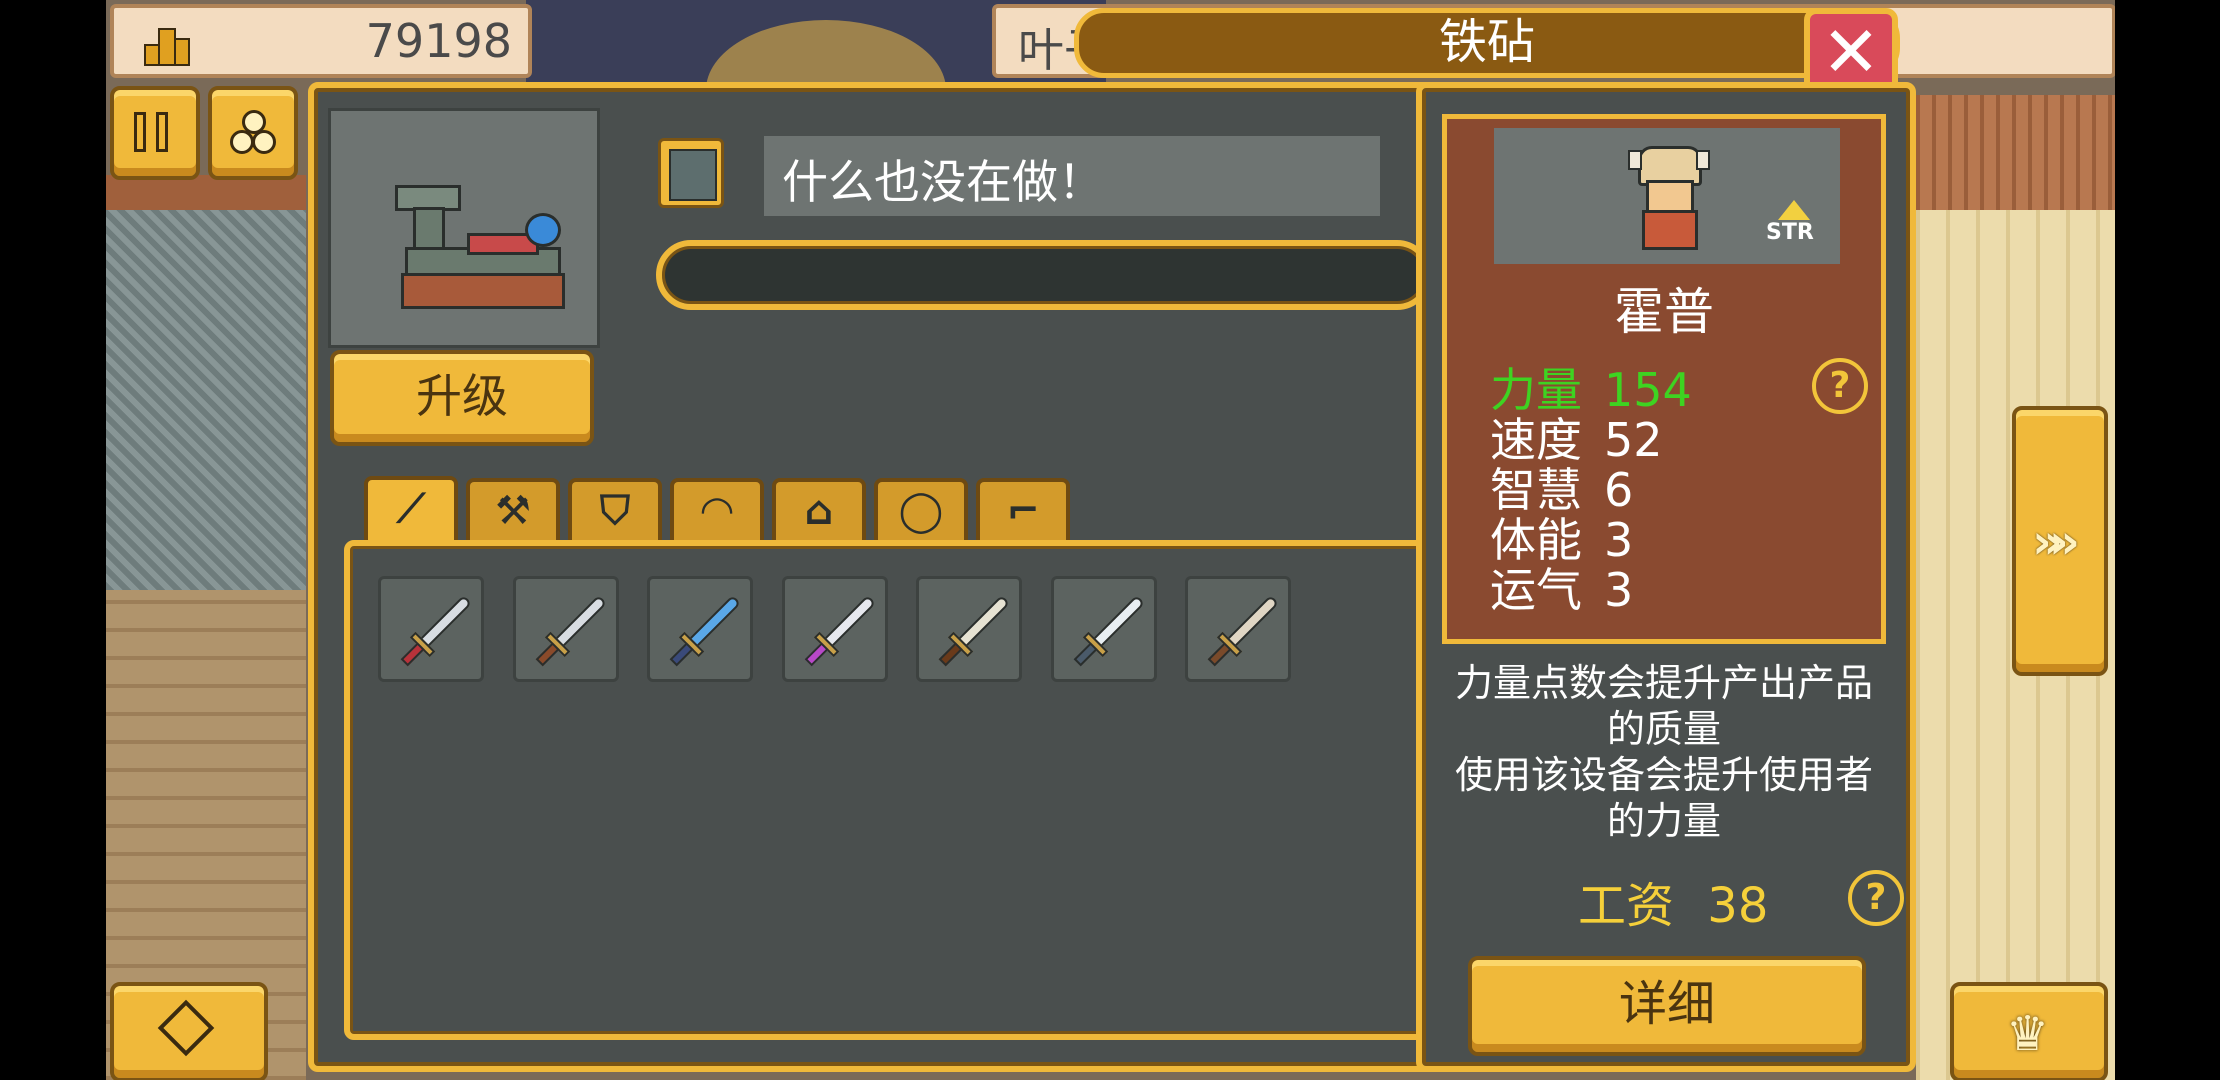  Describe the element at coordinates (1794, 210) in the screenshot. I see `arrow-up-icon` at that location.